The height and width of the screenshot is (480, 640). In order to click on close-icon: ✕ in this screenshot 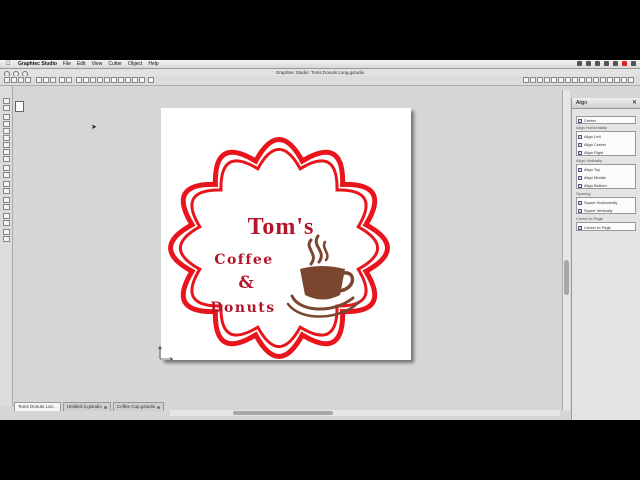, I will do `click(634, 103)`.